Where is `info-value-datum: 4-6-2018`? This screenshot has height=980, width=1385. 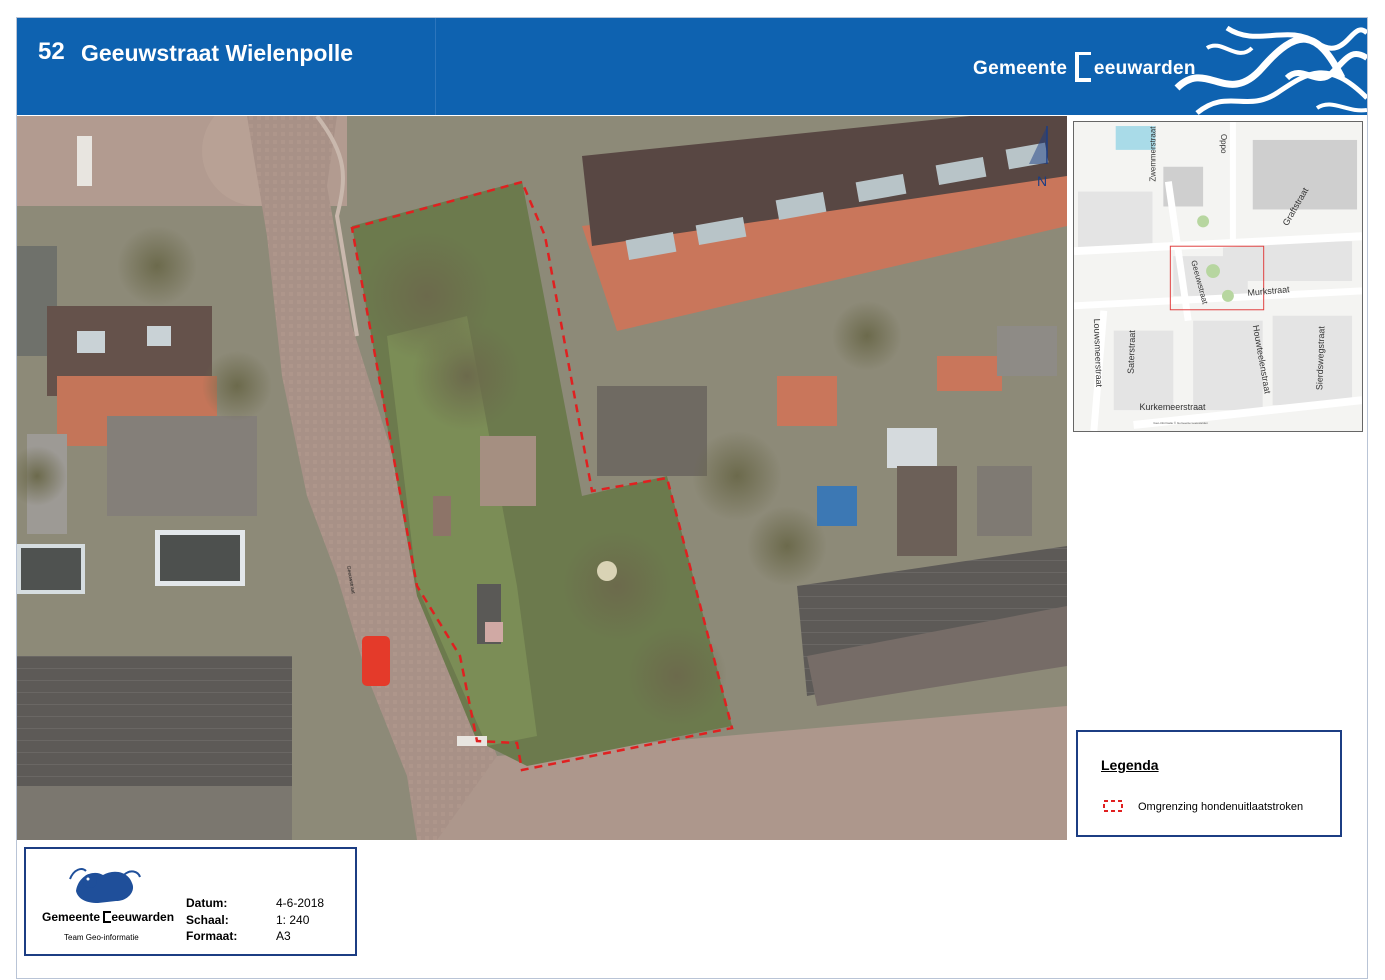 info-value-datum: 4-6-2018 is located at coordinates (300, 903).